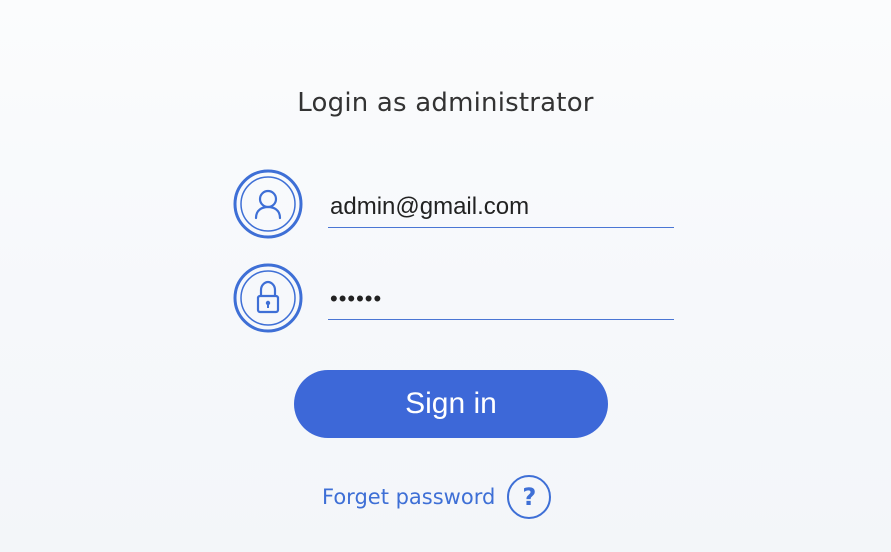 Image resolution: width=891 pixels, height=552 pixels. Describe the element at coordinates (501, 299) in the screenshot. I see `password-field` at that location.